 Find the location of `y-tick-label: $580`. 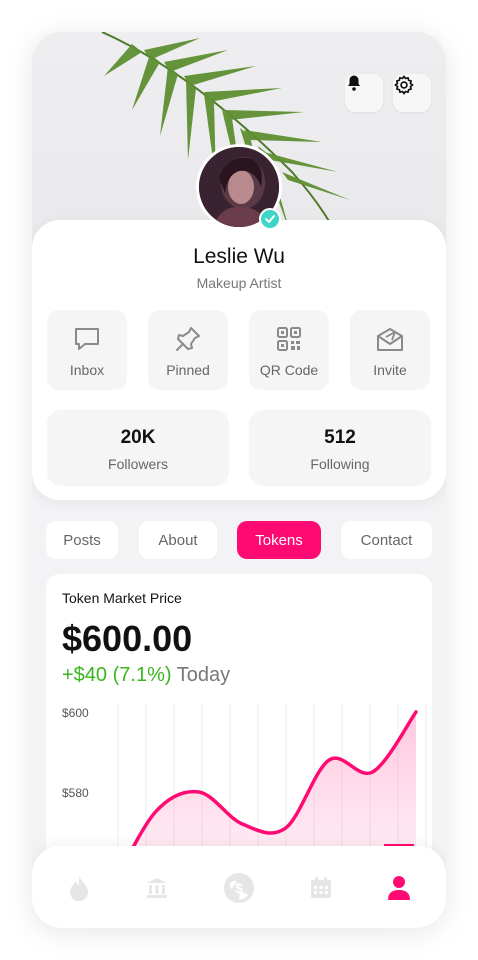

y-tick-label: $580 is located at coordinates (75, 793).